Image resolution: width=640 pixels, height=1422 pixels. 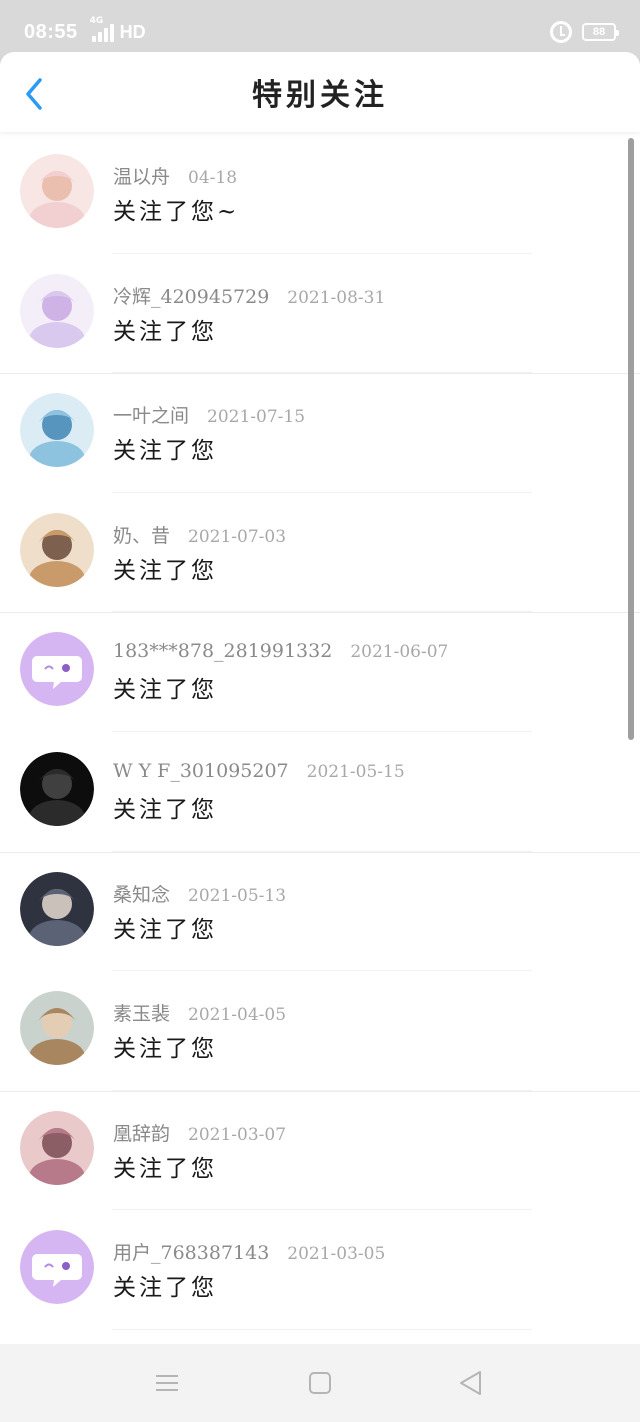 I want to click on follow-date: 2021-06-07, so click(x=399, y=652).